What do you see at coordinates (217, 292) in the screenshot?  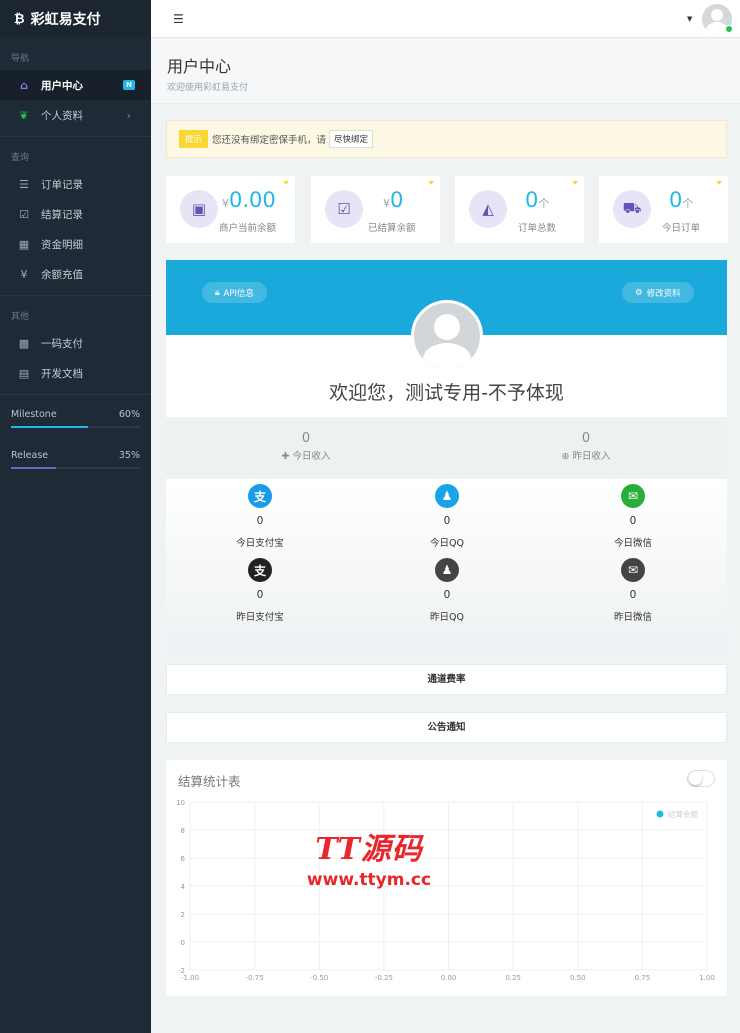 I see `lock-icon: 🔒︎` at bounding box center [217, 292].